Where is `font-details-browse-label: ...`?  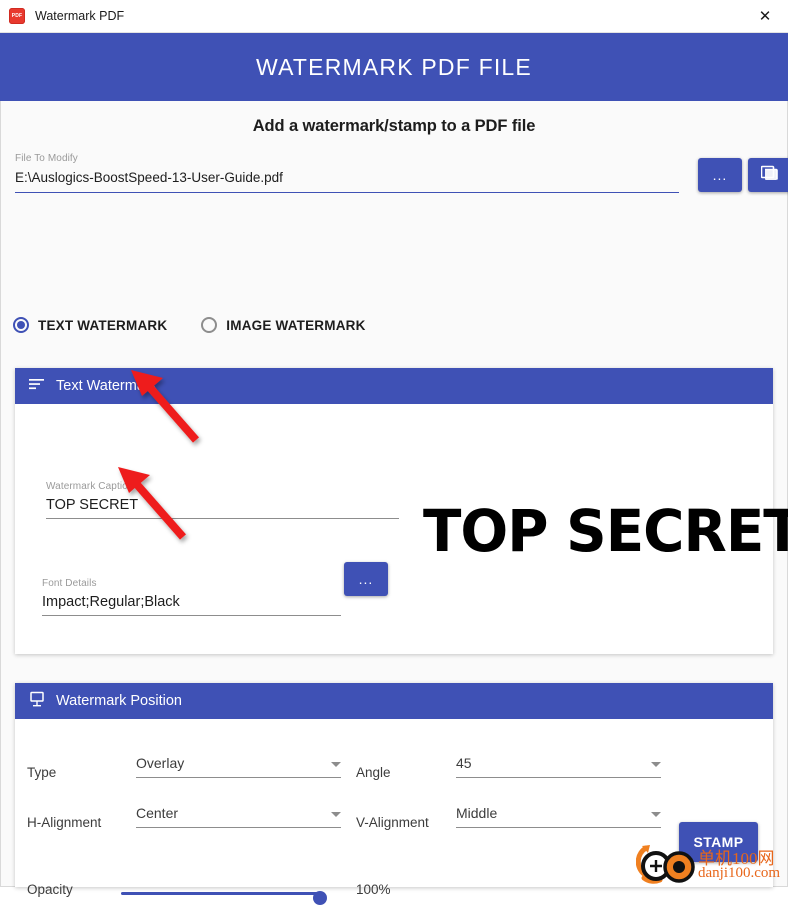
font-details-browse-label: ... is located at coordinates (366, 579).